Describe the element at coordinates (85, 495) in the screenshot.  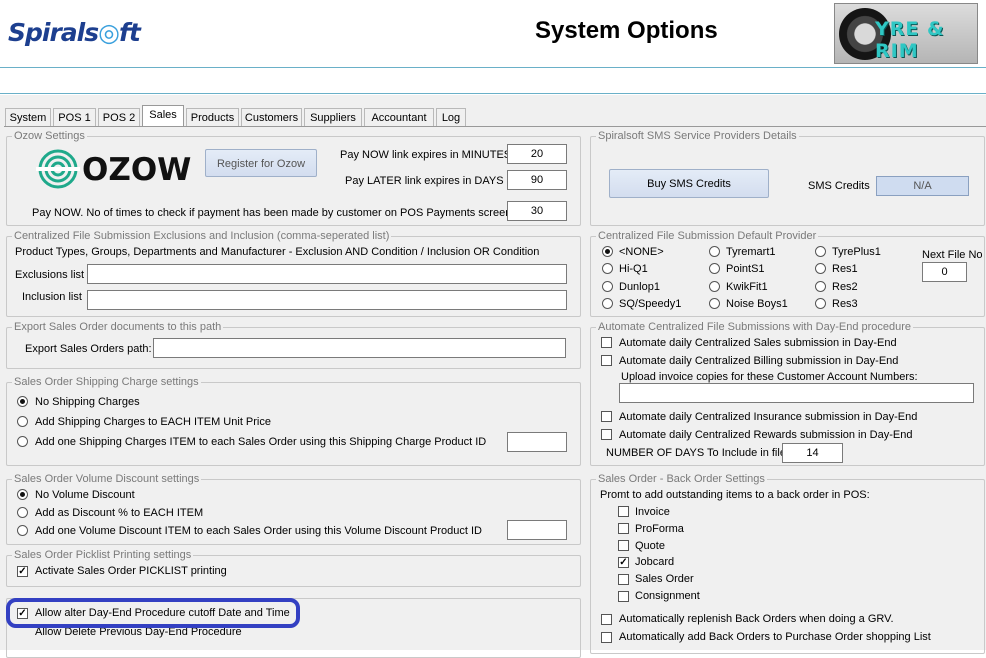
I see `volume-option-none-label: No Volume Discount` at that location.